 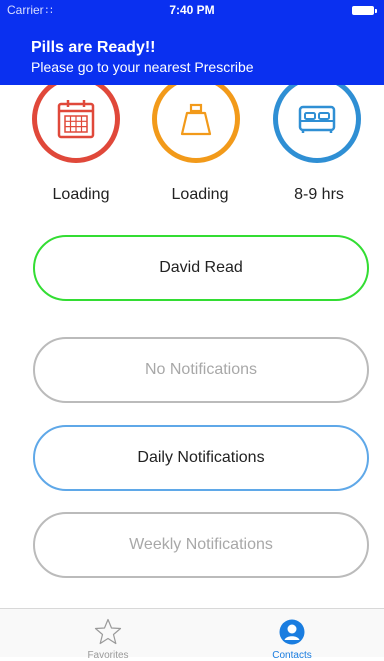 What do you see at coordinates (201, 545) in the screenshot?
I see `weekly-notifications-button: Weekly Notifications` at bounding box center [201, 545].